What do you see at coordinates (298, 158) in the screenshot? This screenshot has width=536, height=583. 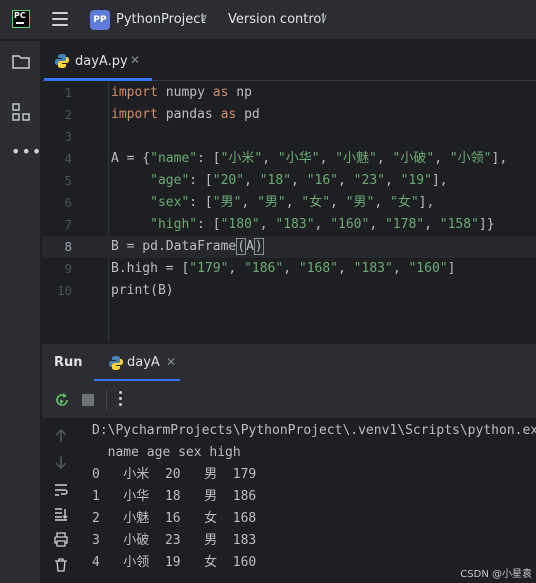 I see `string-token: "小华"` at bounding box center [298, 158].